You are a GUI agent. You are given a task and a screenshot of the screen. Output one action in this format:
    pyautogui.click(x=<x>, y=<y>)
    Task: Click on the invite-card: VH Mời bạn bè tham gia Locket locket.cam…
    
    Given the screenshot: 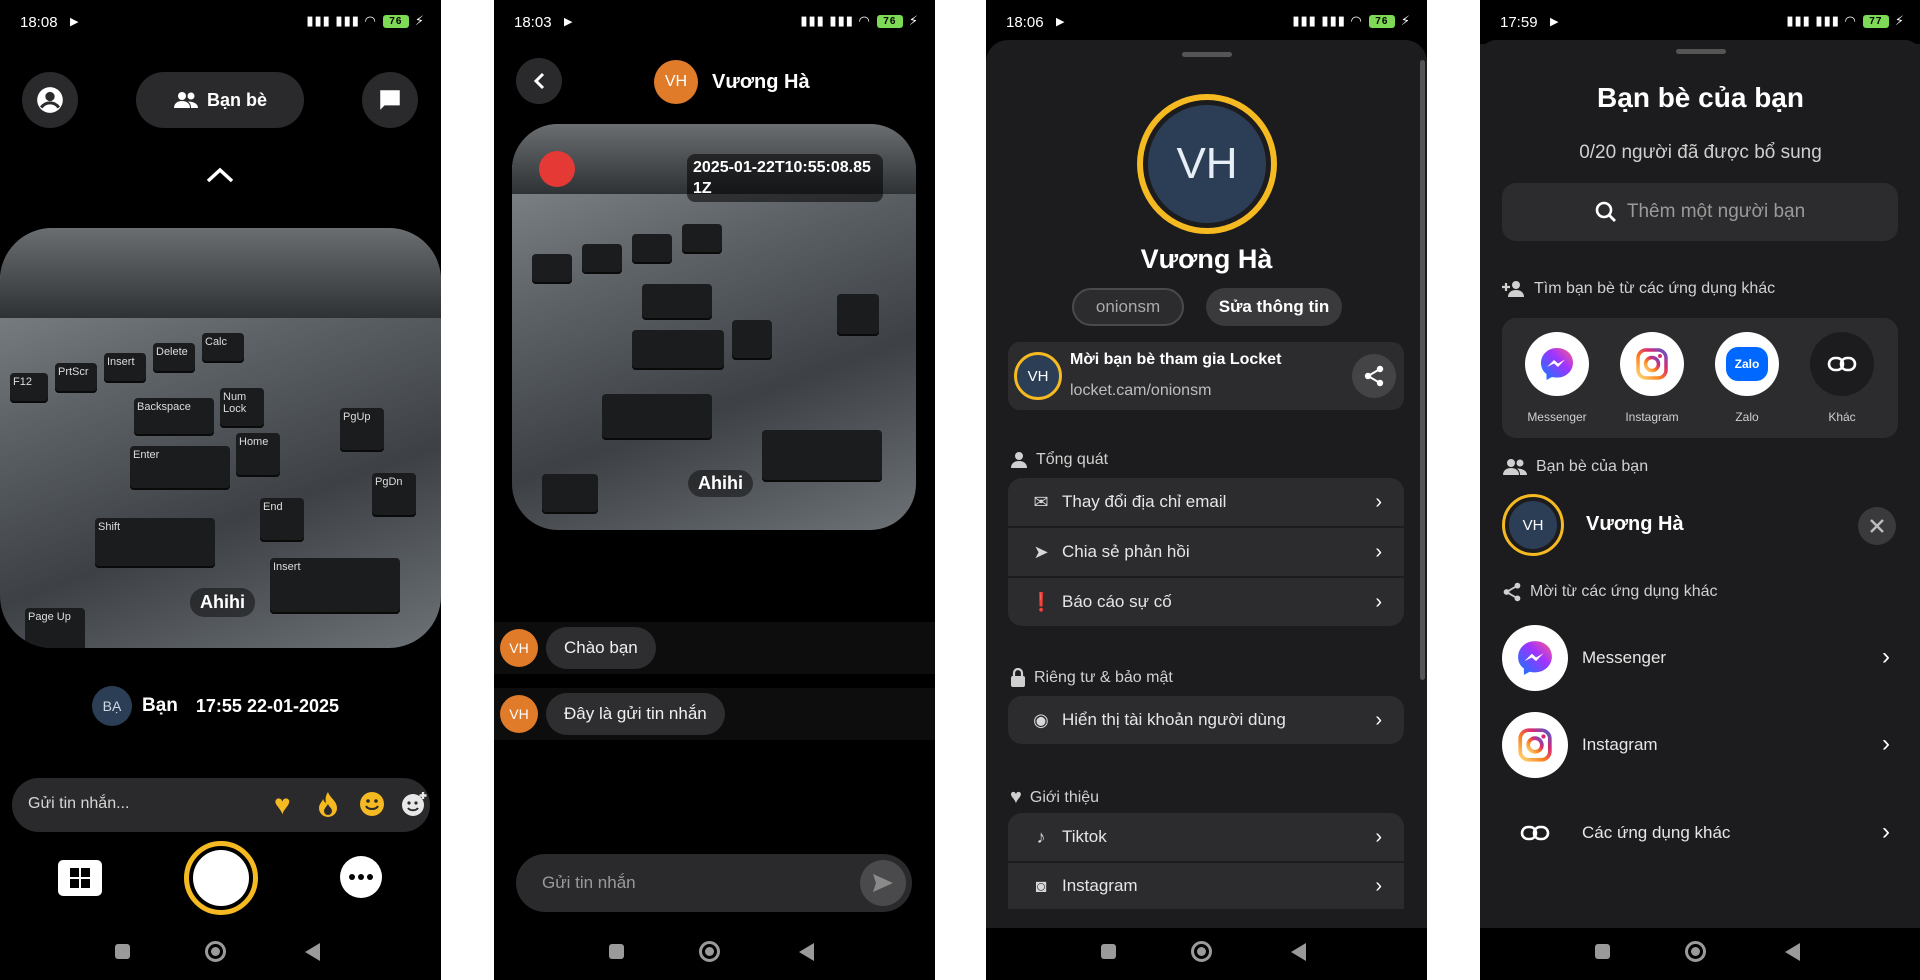 What is the action you would take?
    pyautogui.click(x=1206, y=376)
    